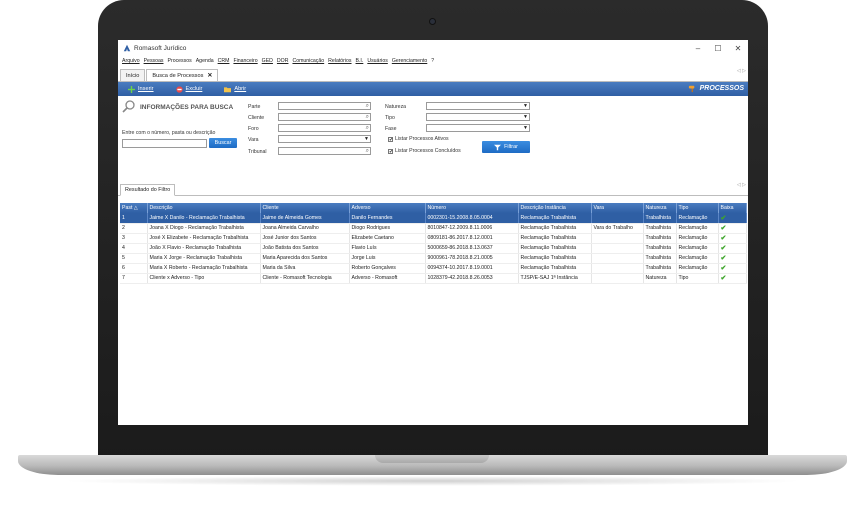 The height and width of the screenshot is (508, 865). I want to click on col-adverso-header: Adverso, so click(387, 208).